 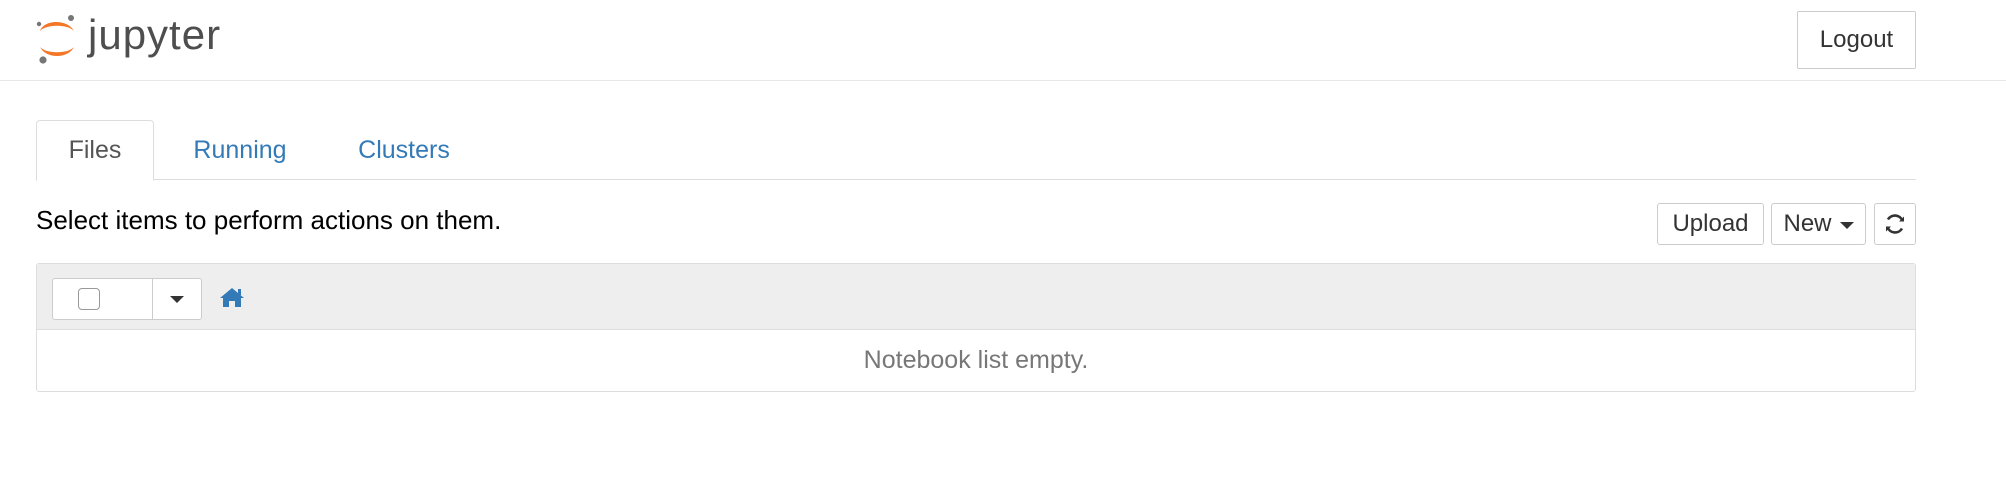 What do you see at coordinates (976, 297) in the screenshot?
I see `notebook-list-header` at bounding box center [976, 297].